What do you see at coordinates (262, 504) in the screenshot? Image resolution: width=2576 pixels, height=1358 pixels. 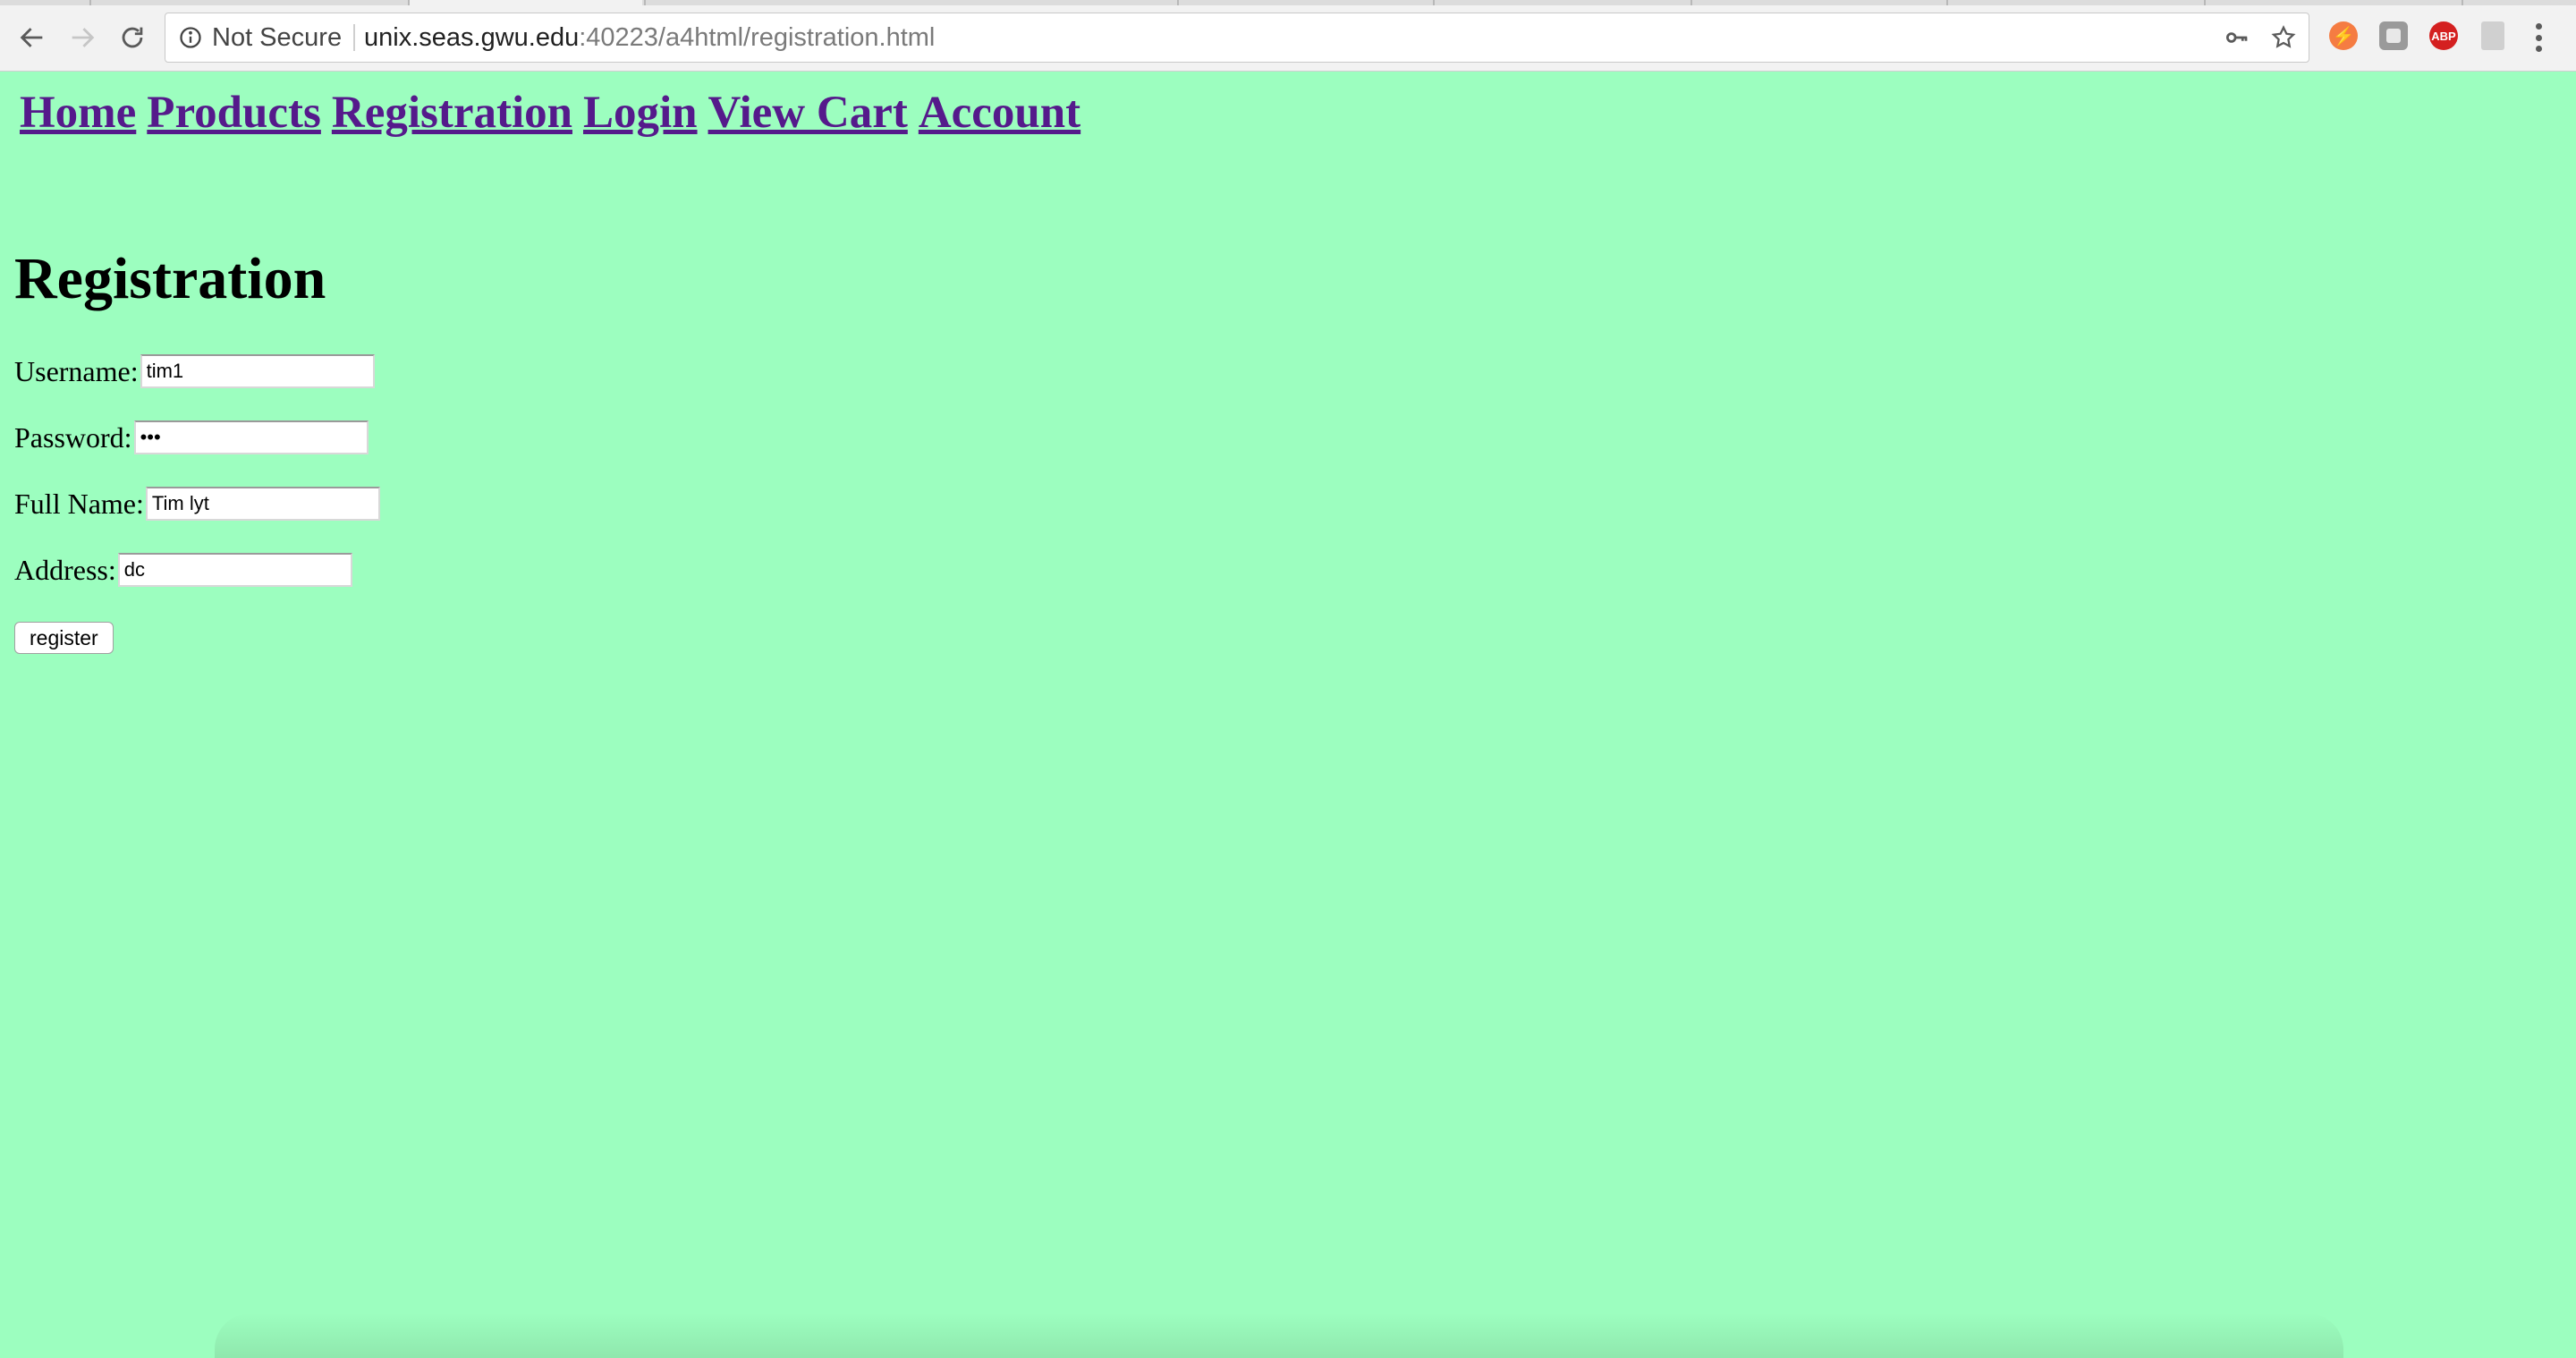 I see `fullname-field` at bounding box center [262, 504].